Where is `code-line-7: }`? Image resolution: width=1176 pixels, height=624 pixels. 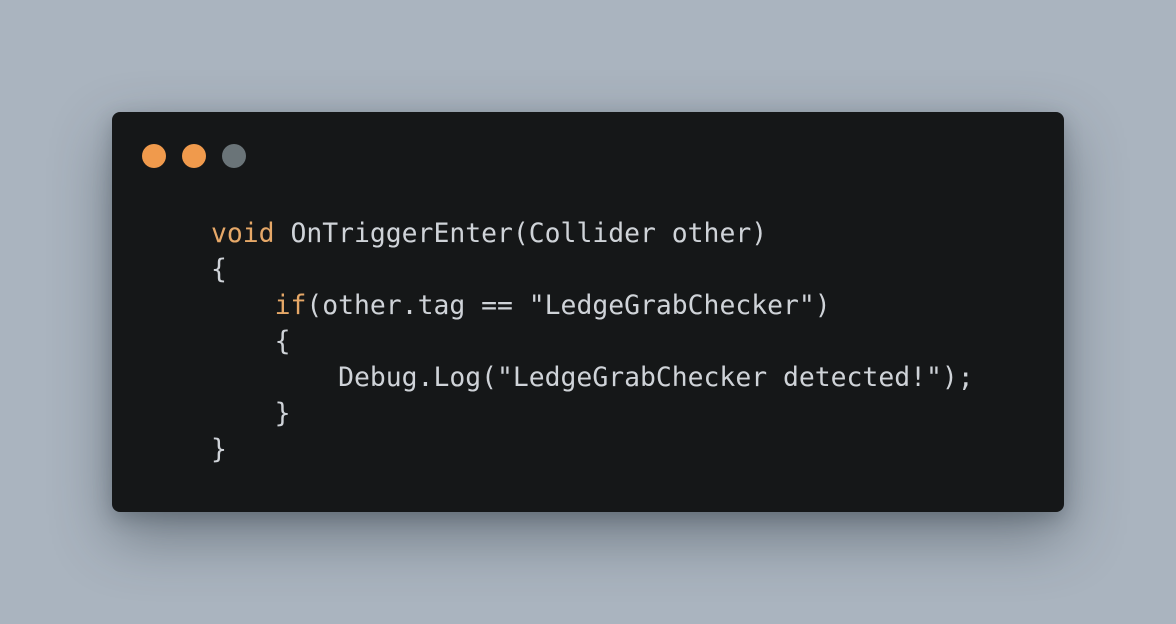 code-line-7: } is located at coordinates (592, 450).